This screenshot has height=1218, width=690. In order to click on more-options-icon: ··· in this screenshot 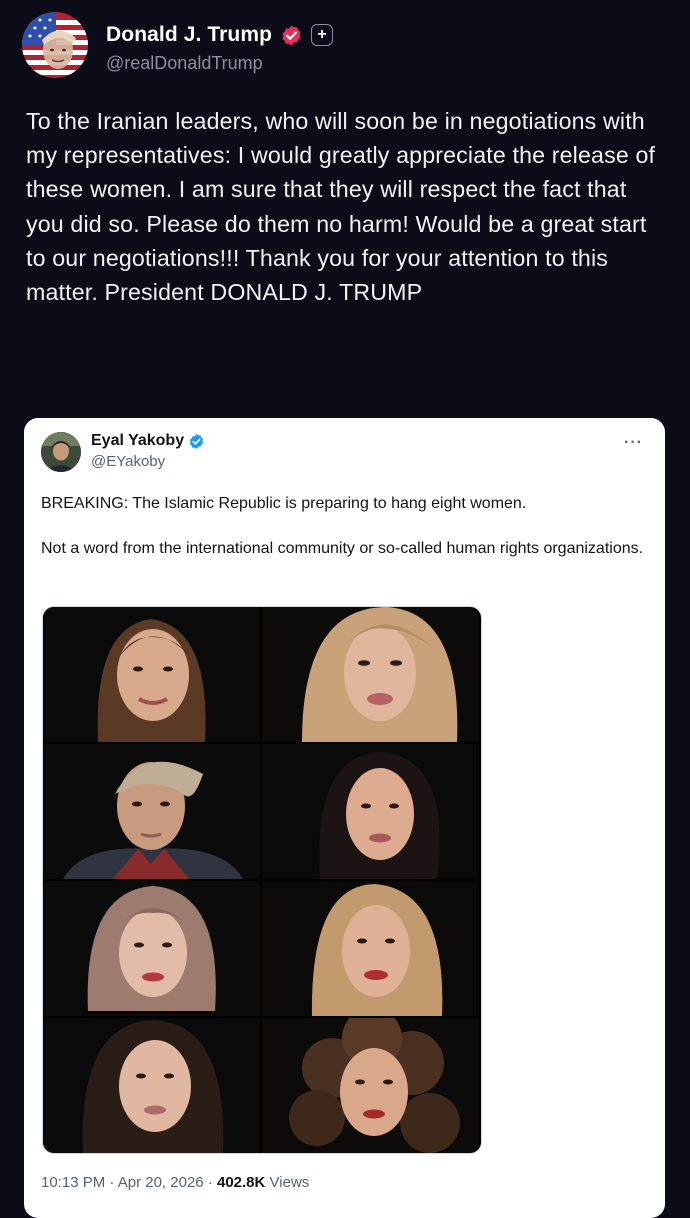, I will do `click(633, 443)`.